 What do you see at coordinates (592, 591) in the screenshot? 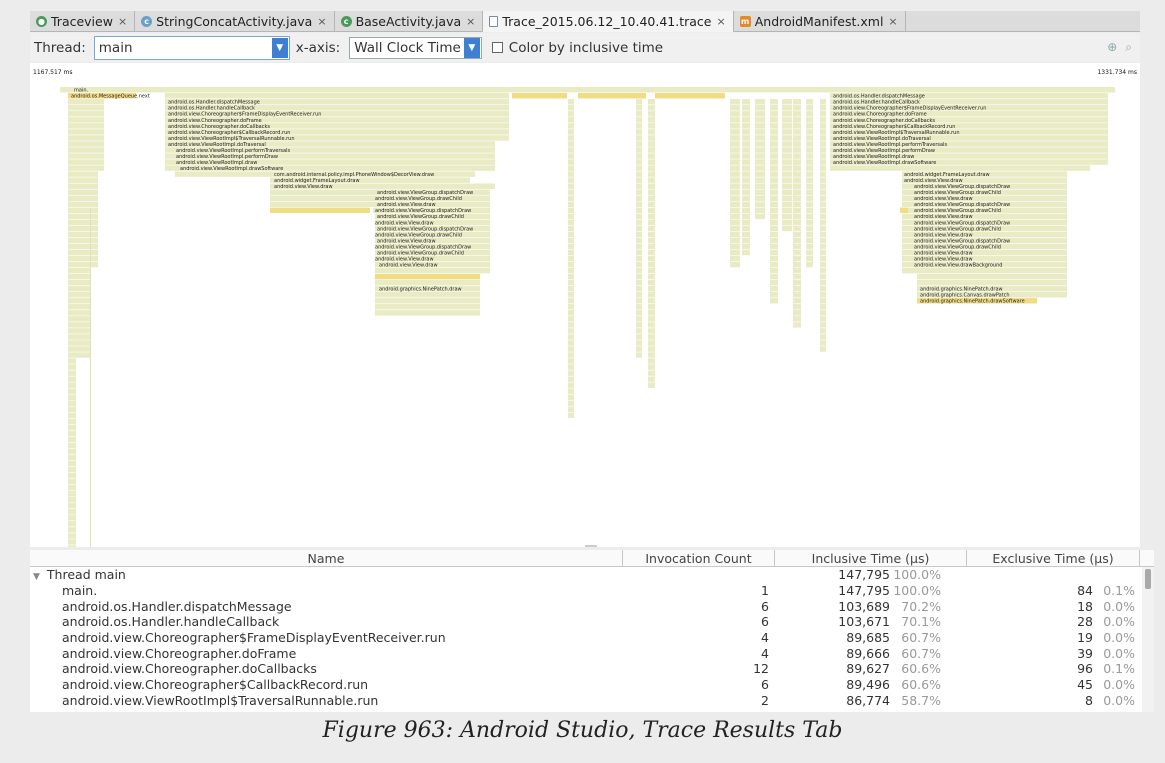
I see `table-row: main. 1 147,795 100.0% 84 0.1%` at bounding box center [592, 591].